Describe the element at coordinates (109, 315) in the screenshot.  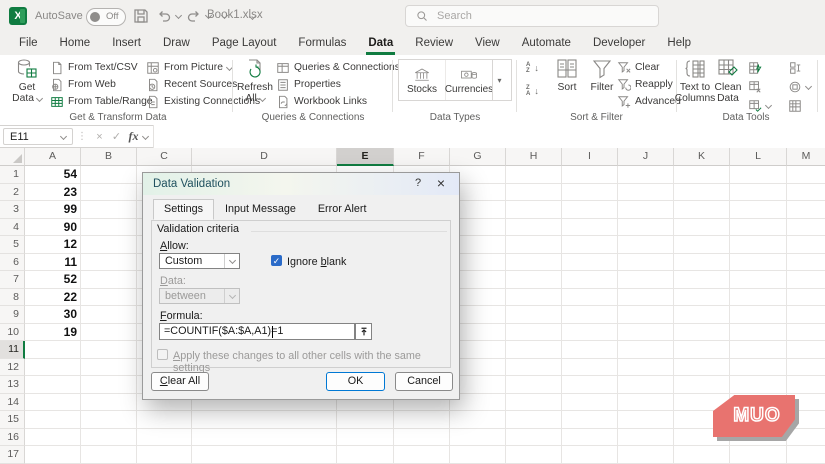
I see `grid-cell-B9` at that location.